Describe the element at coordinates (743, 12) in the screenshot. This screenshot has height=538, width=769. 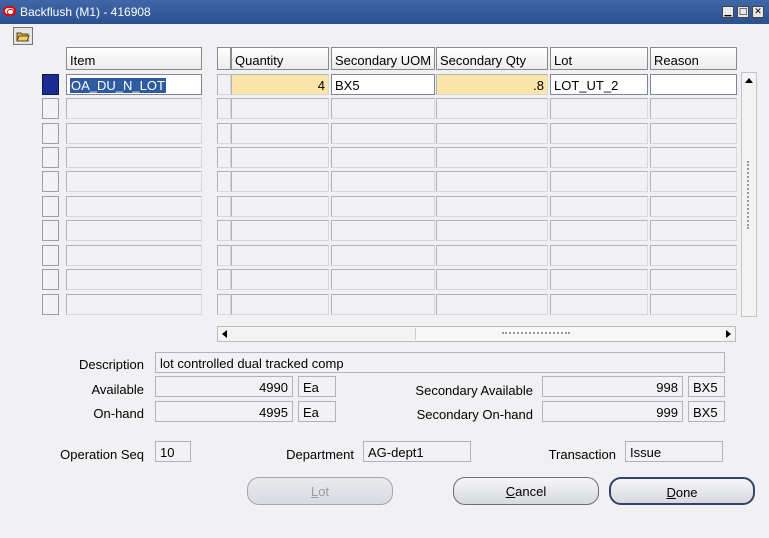
I see `maximize-icon: □` at that location.